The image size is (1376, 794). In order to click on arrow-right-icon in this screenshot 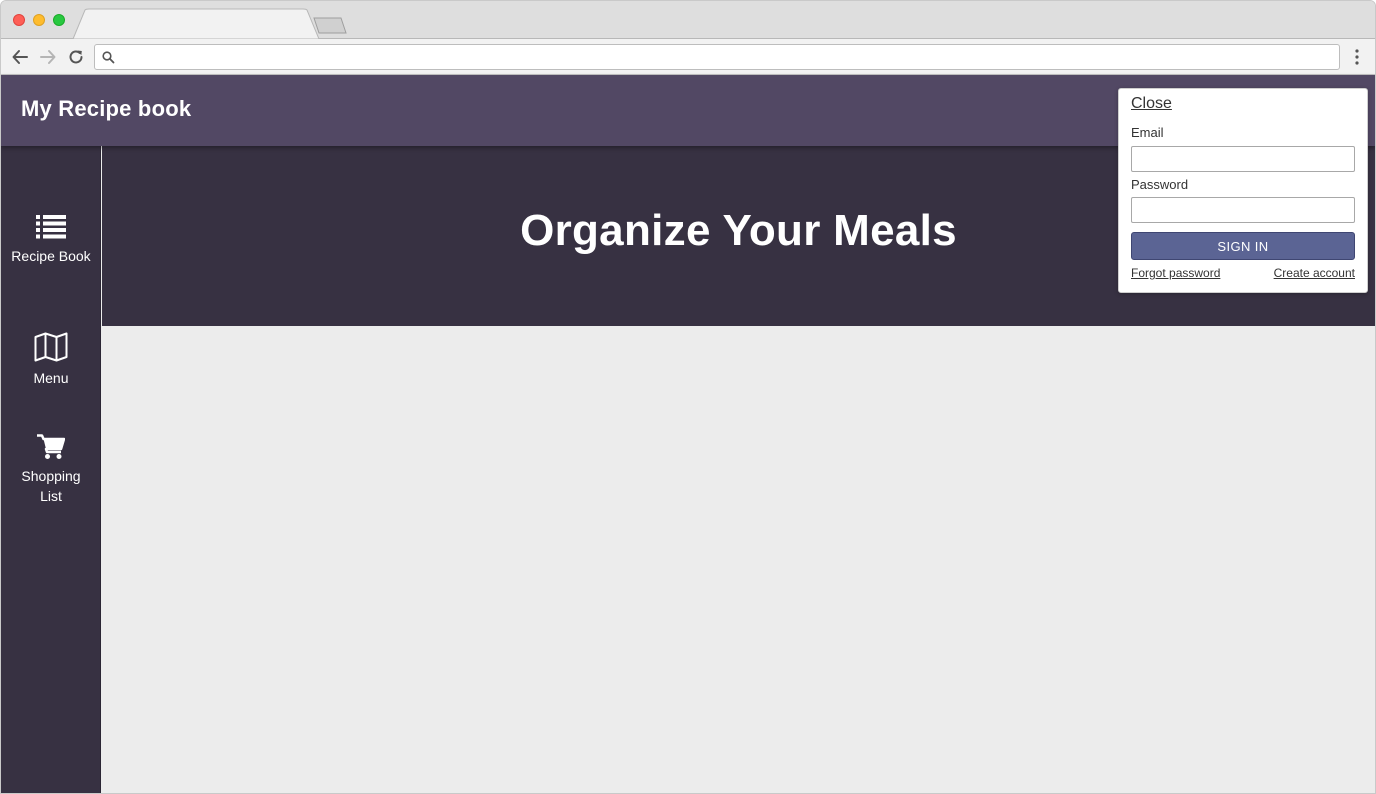, I will do `click(48, 57)`.